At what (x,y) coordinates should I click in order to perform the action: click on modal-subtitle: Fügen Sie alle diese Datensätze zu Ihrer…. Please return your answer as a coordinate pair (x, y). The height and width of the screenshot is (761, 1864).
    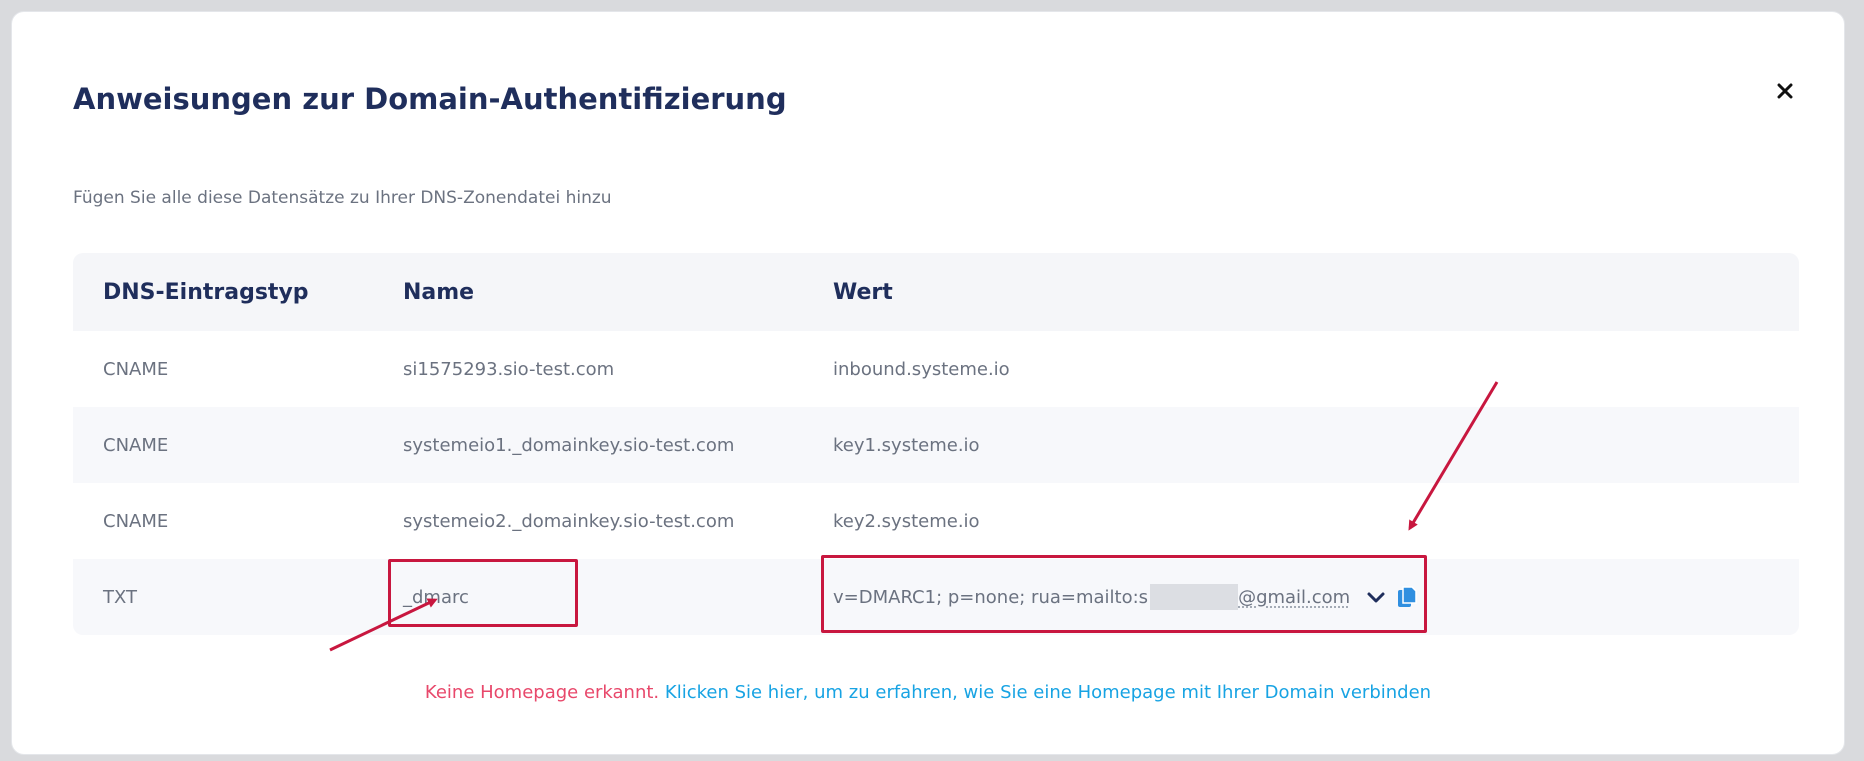
    Looking at the image, I should click on (342, 198).